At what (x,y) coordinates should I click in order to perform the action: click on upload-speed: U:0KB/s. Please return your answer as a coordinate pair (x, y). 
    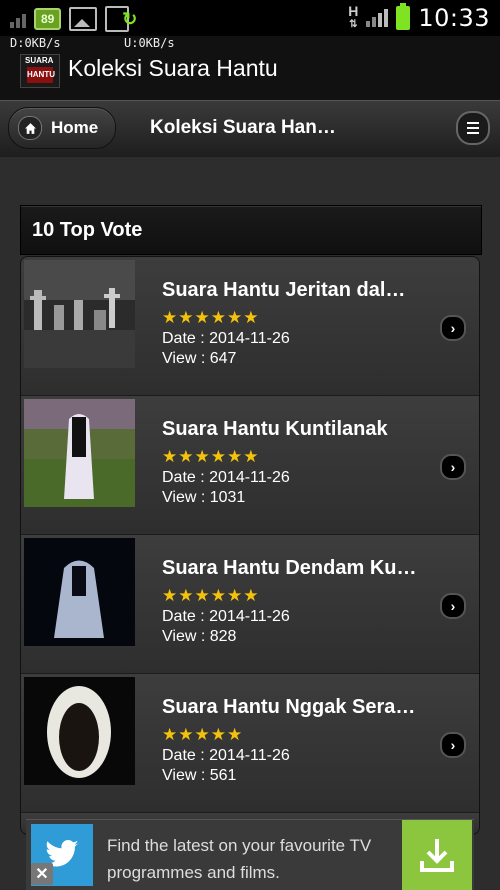
    Looking at the image, I should click on (149, 43).